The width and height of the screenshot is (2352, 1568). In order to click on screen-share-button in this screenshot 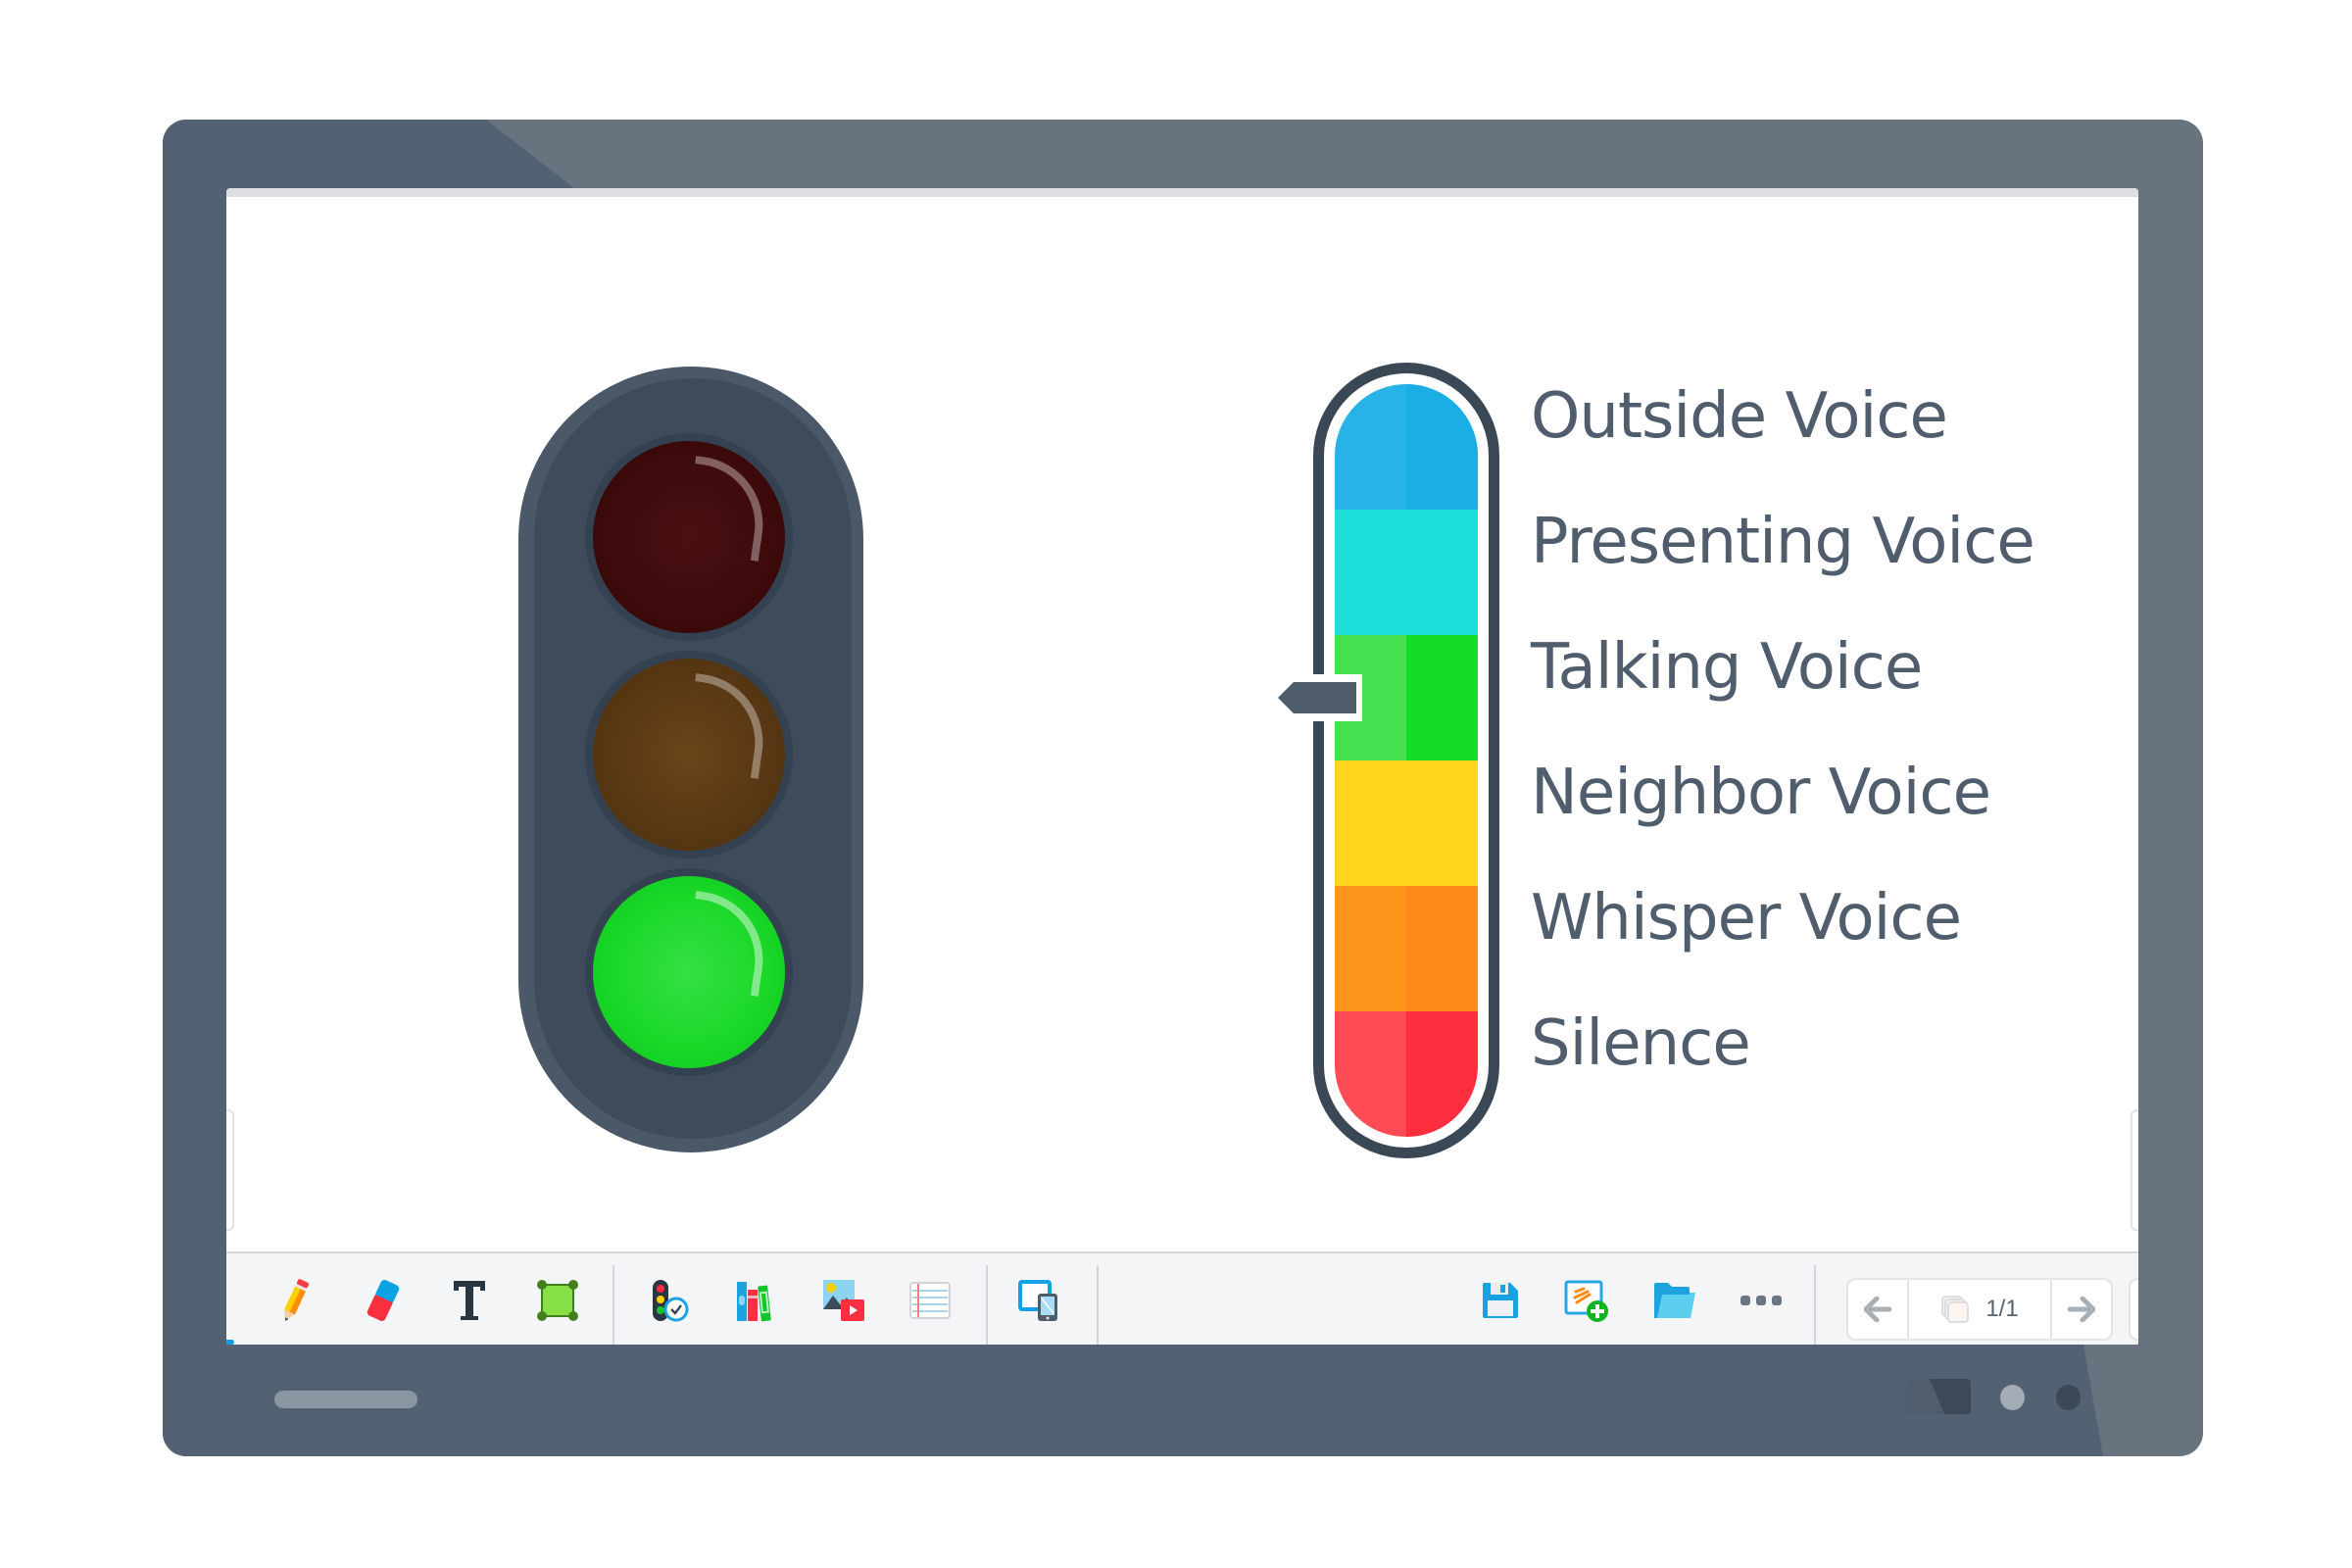, I will do `click(1039, 1300)`.